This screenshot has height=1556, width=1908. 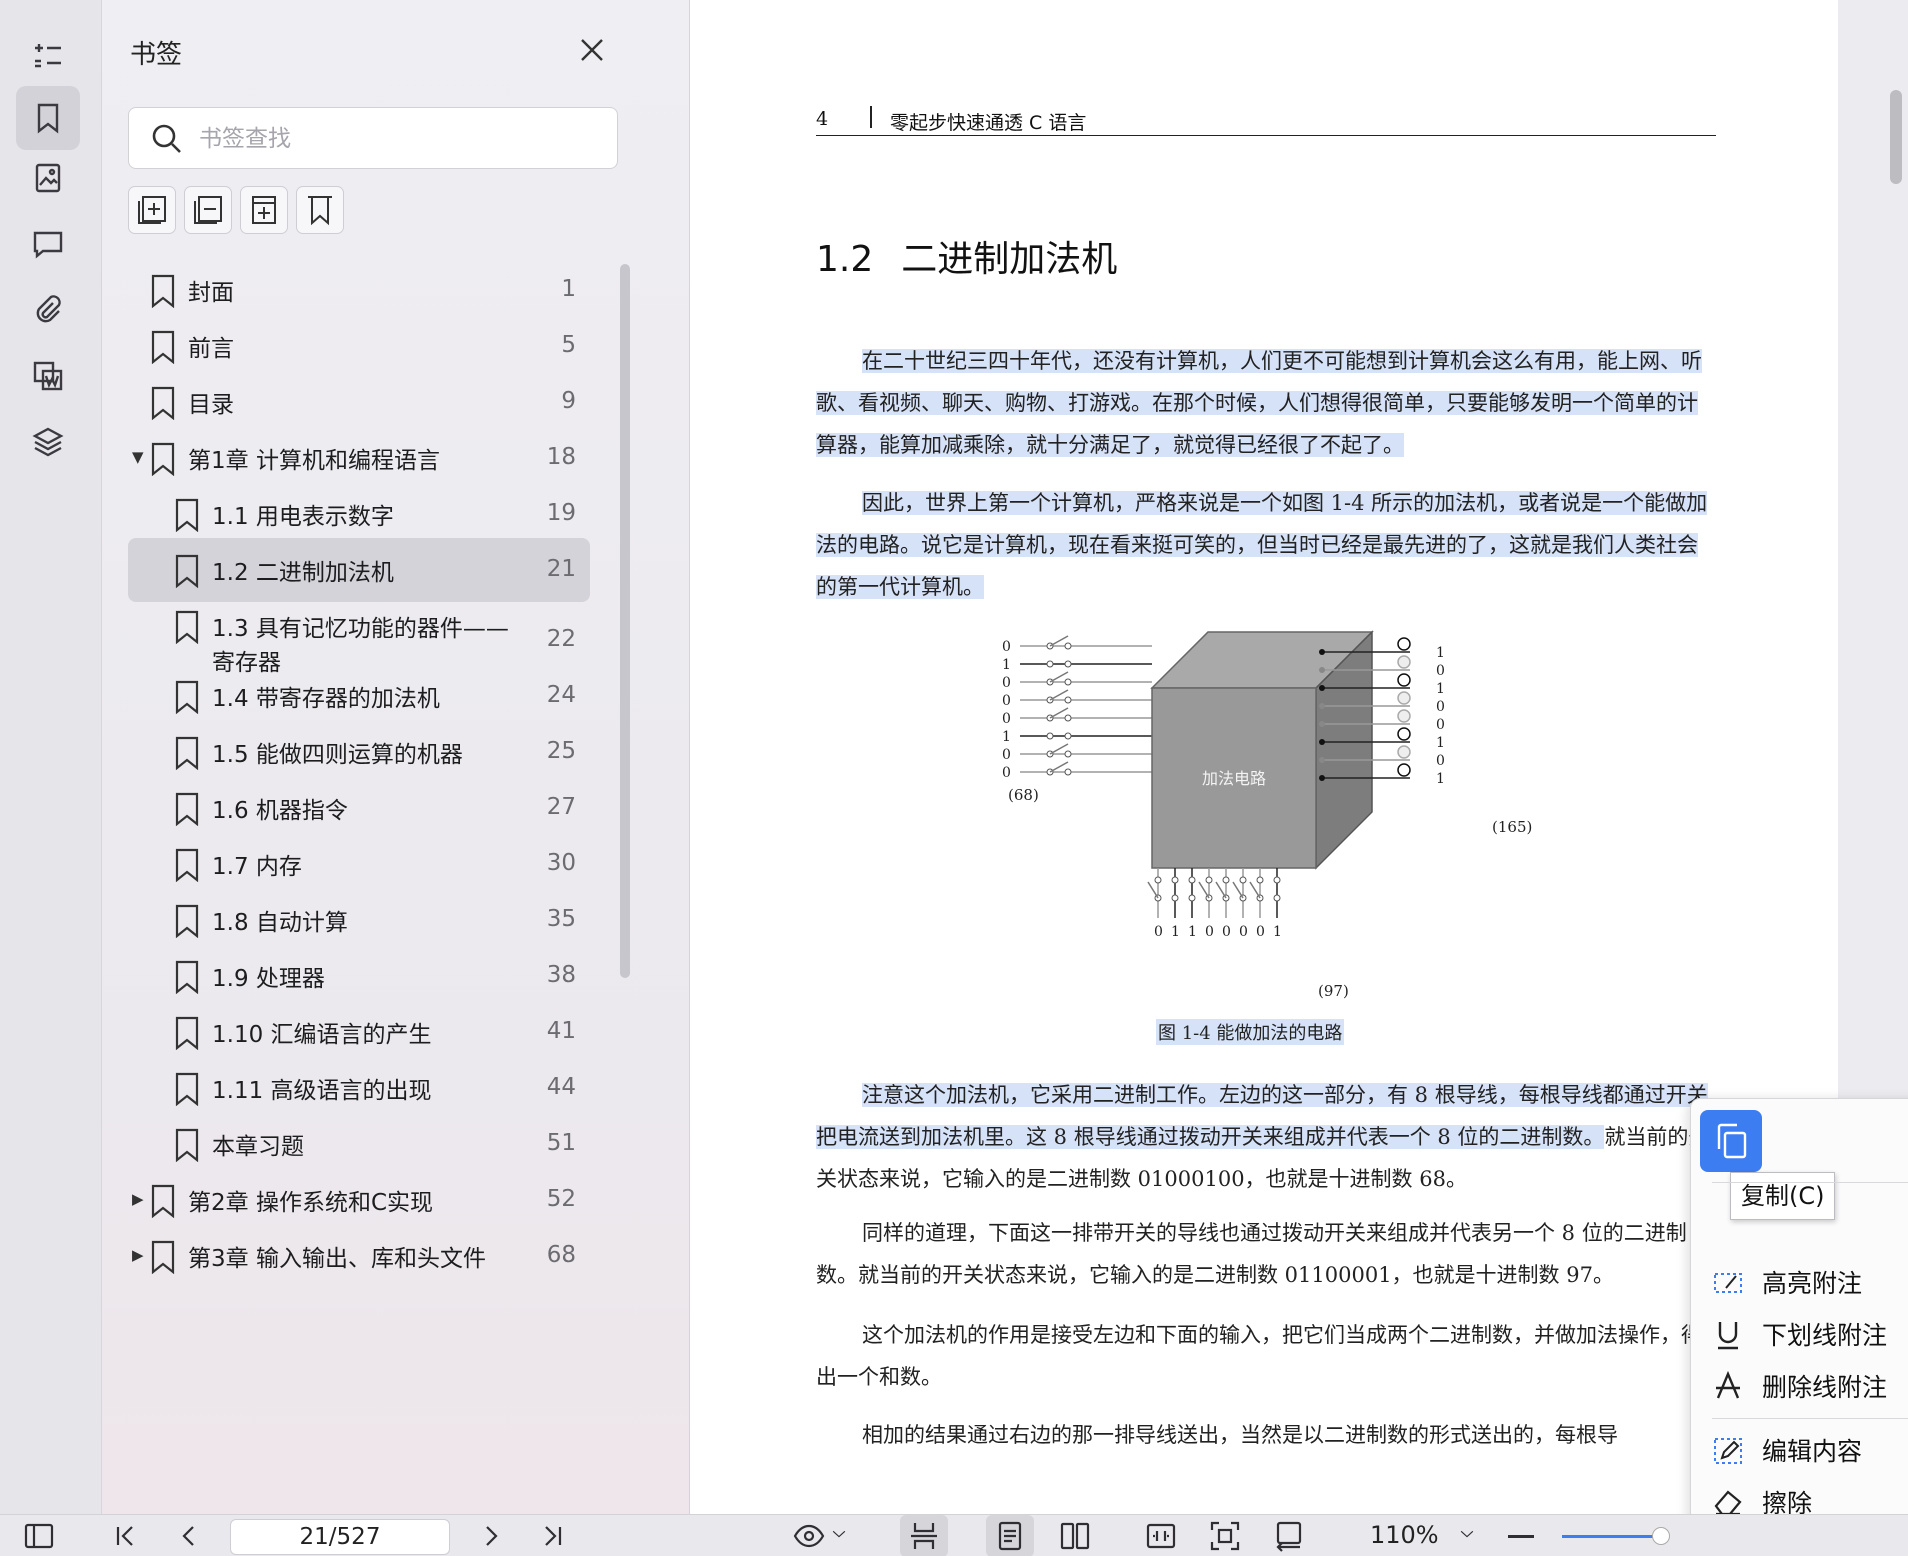 I want to click on bookmark-item: 前言 5, so click(x=359, y=346).